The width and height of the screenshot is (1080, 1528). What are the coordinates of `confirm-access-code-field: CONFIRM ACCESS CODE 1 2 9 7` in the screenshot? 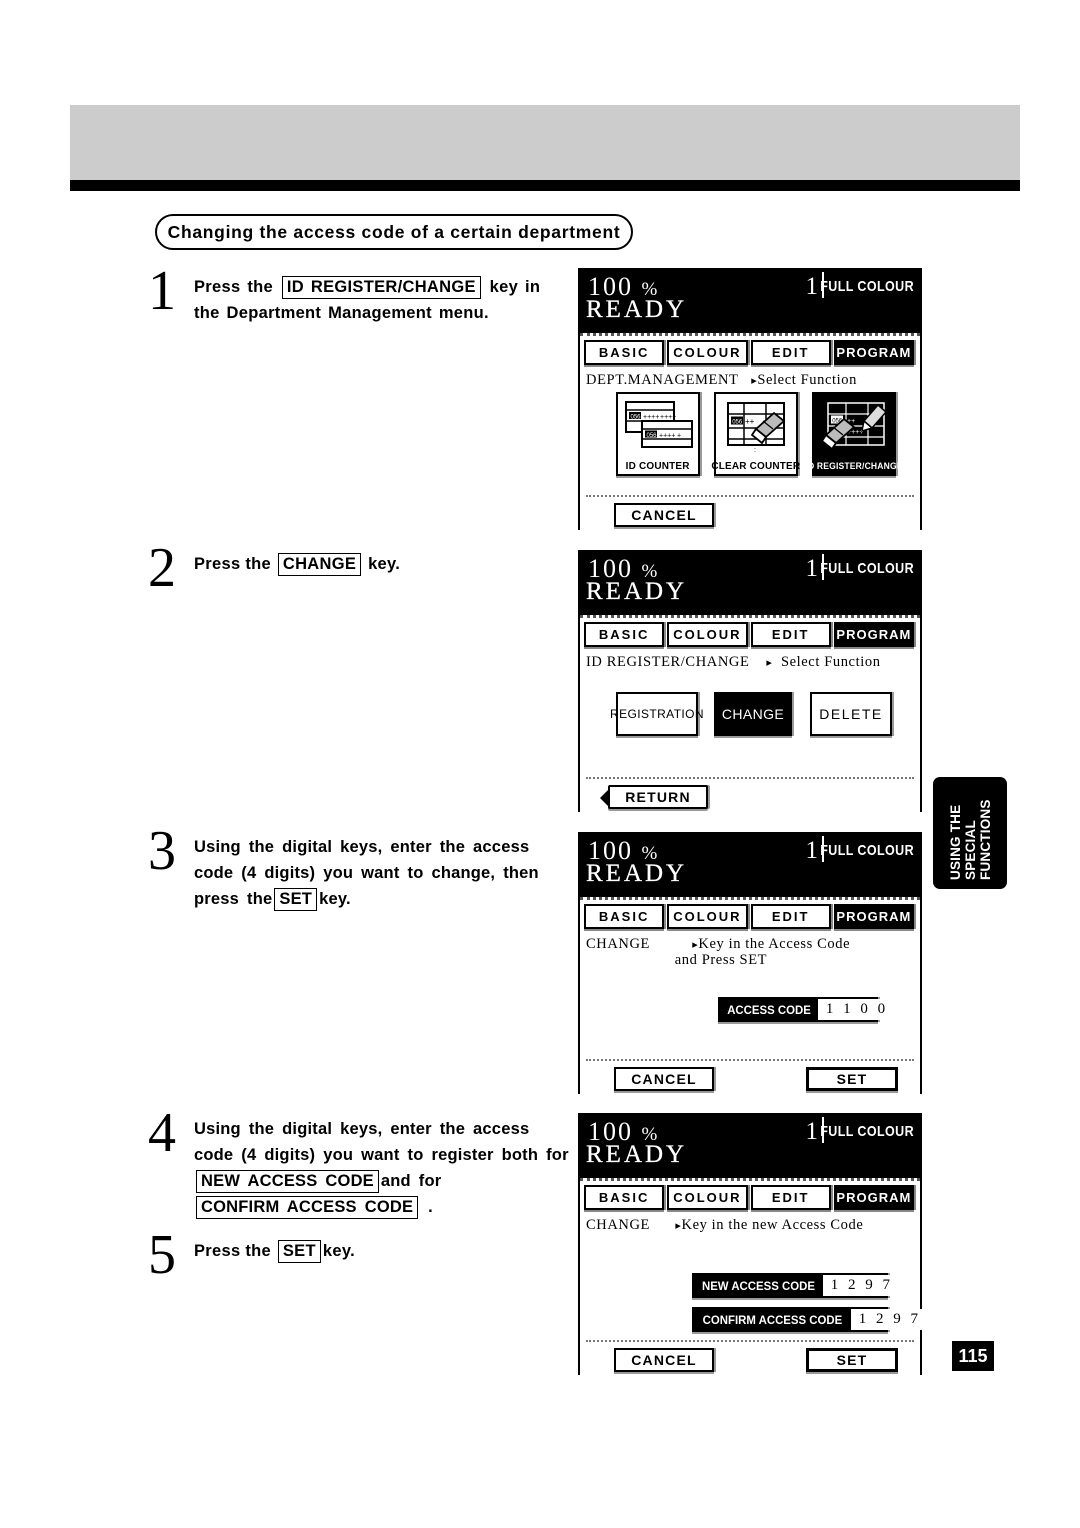 It's located at (810, 1319).